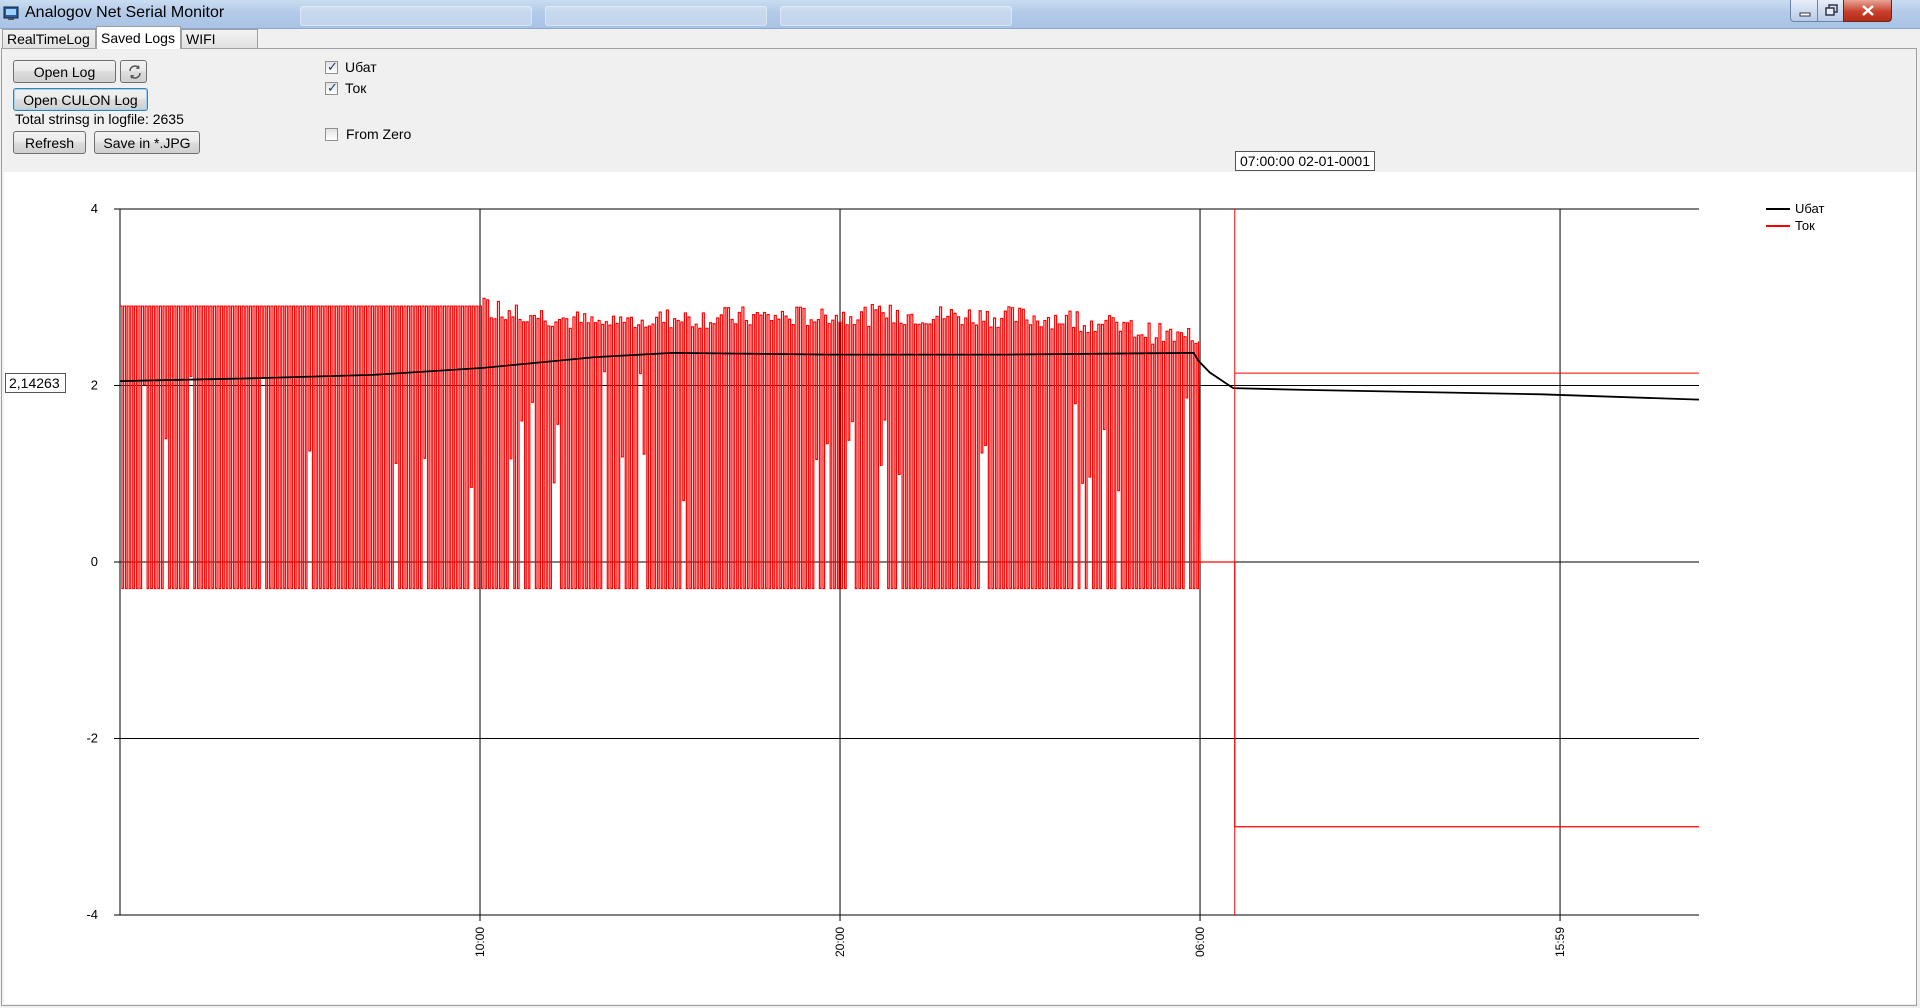 The height and width of the screenshot is (1008, 1920). What do you see at coordinates (49, 38) in the screenshot?
I see `tab-realtimelog: RealTimeLog` at bounding box center [49, 38].